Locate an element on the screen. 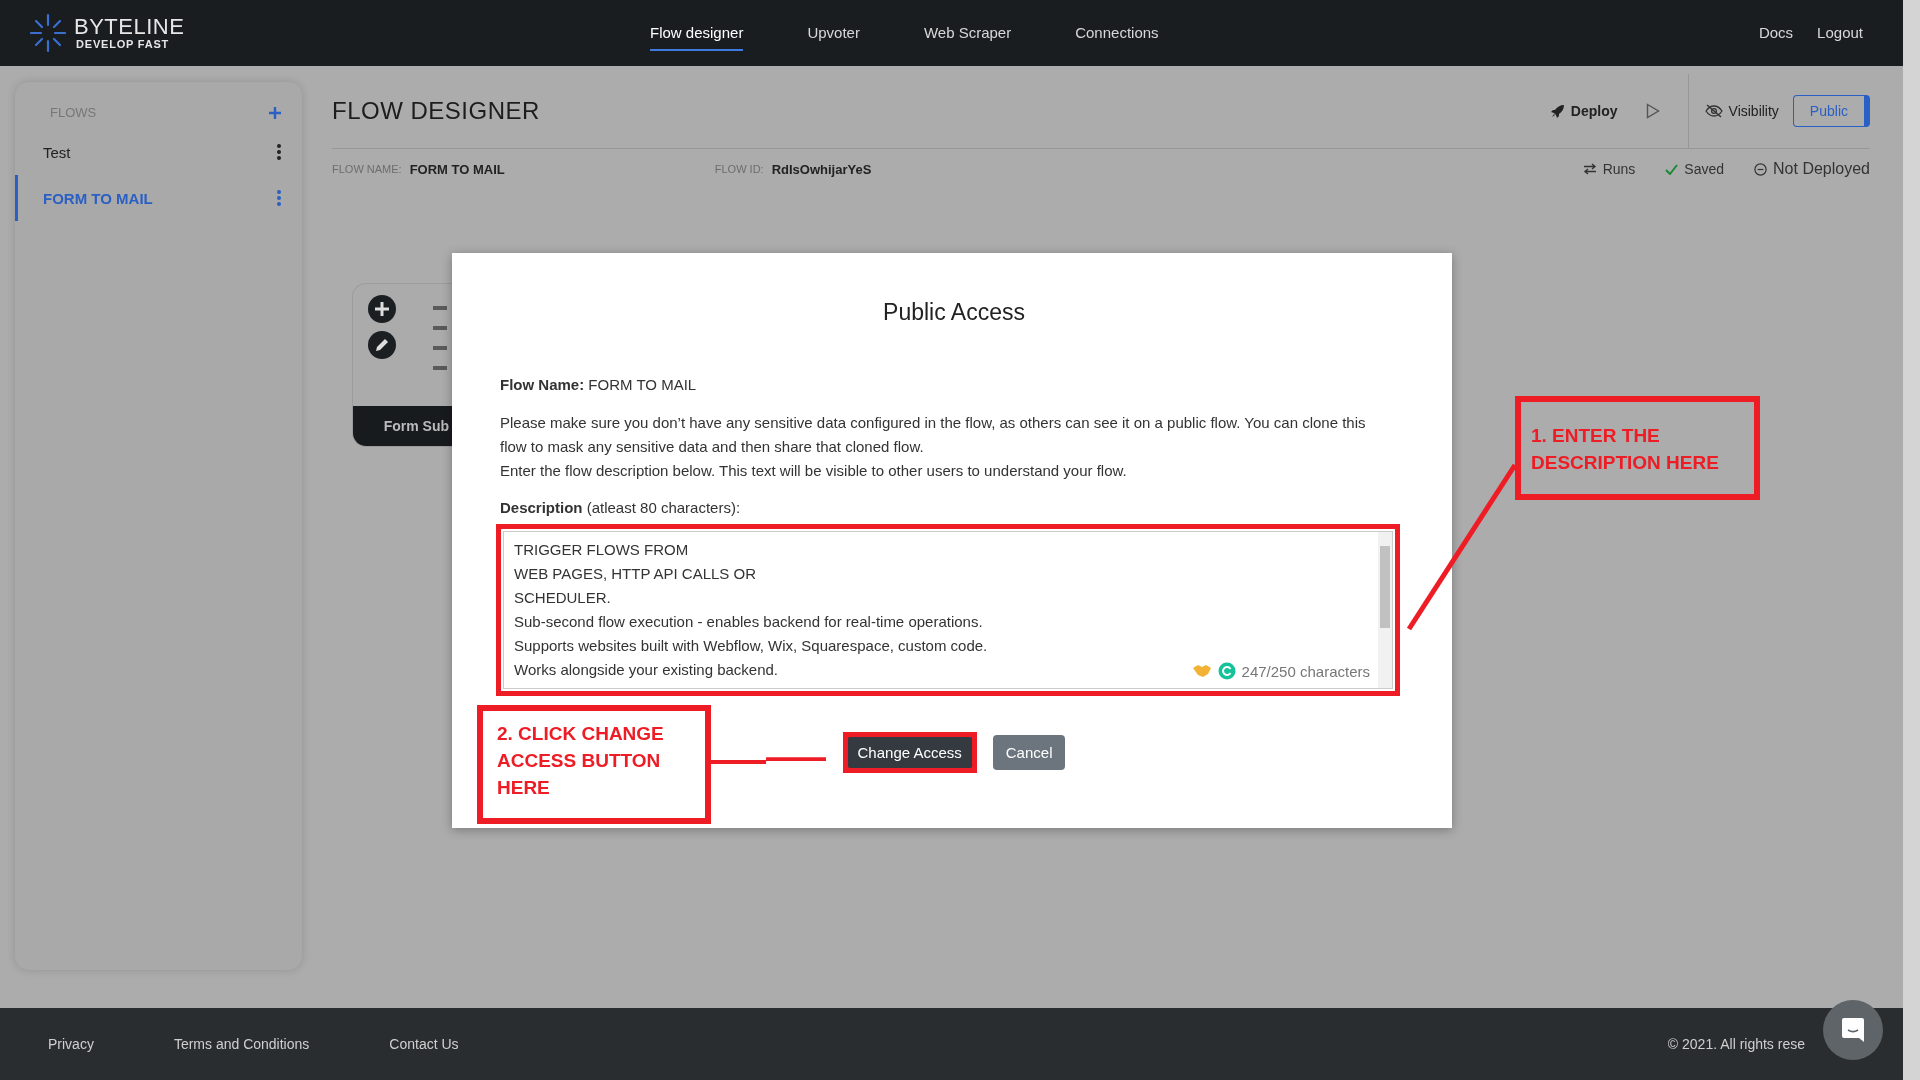 This screenshot has height=1080, width=1920. sparkle-logo-icon is located at coordinates (48, 33).